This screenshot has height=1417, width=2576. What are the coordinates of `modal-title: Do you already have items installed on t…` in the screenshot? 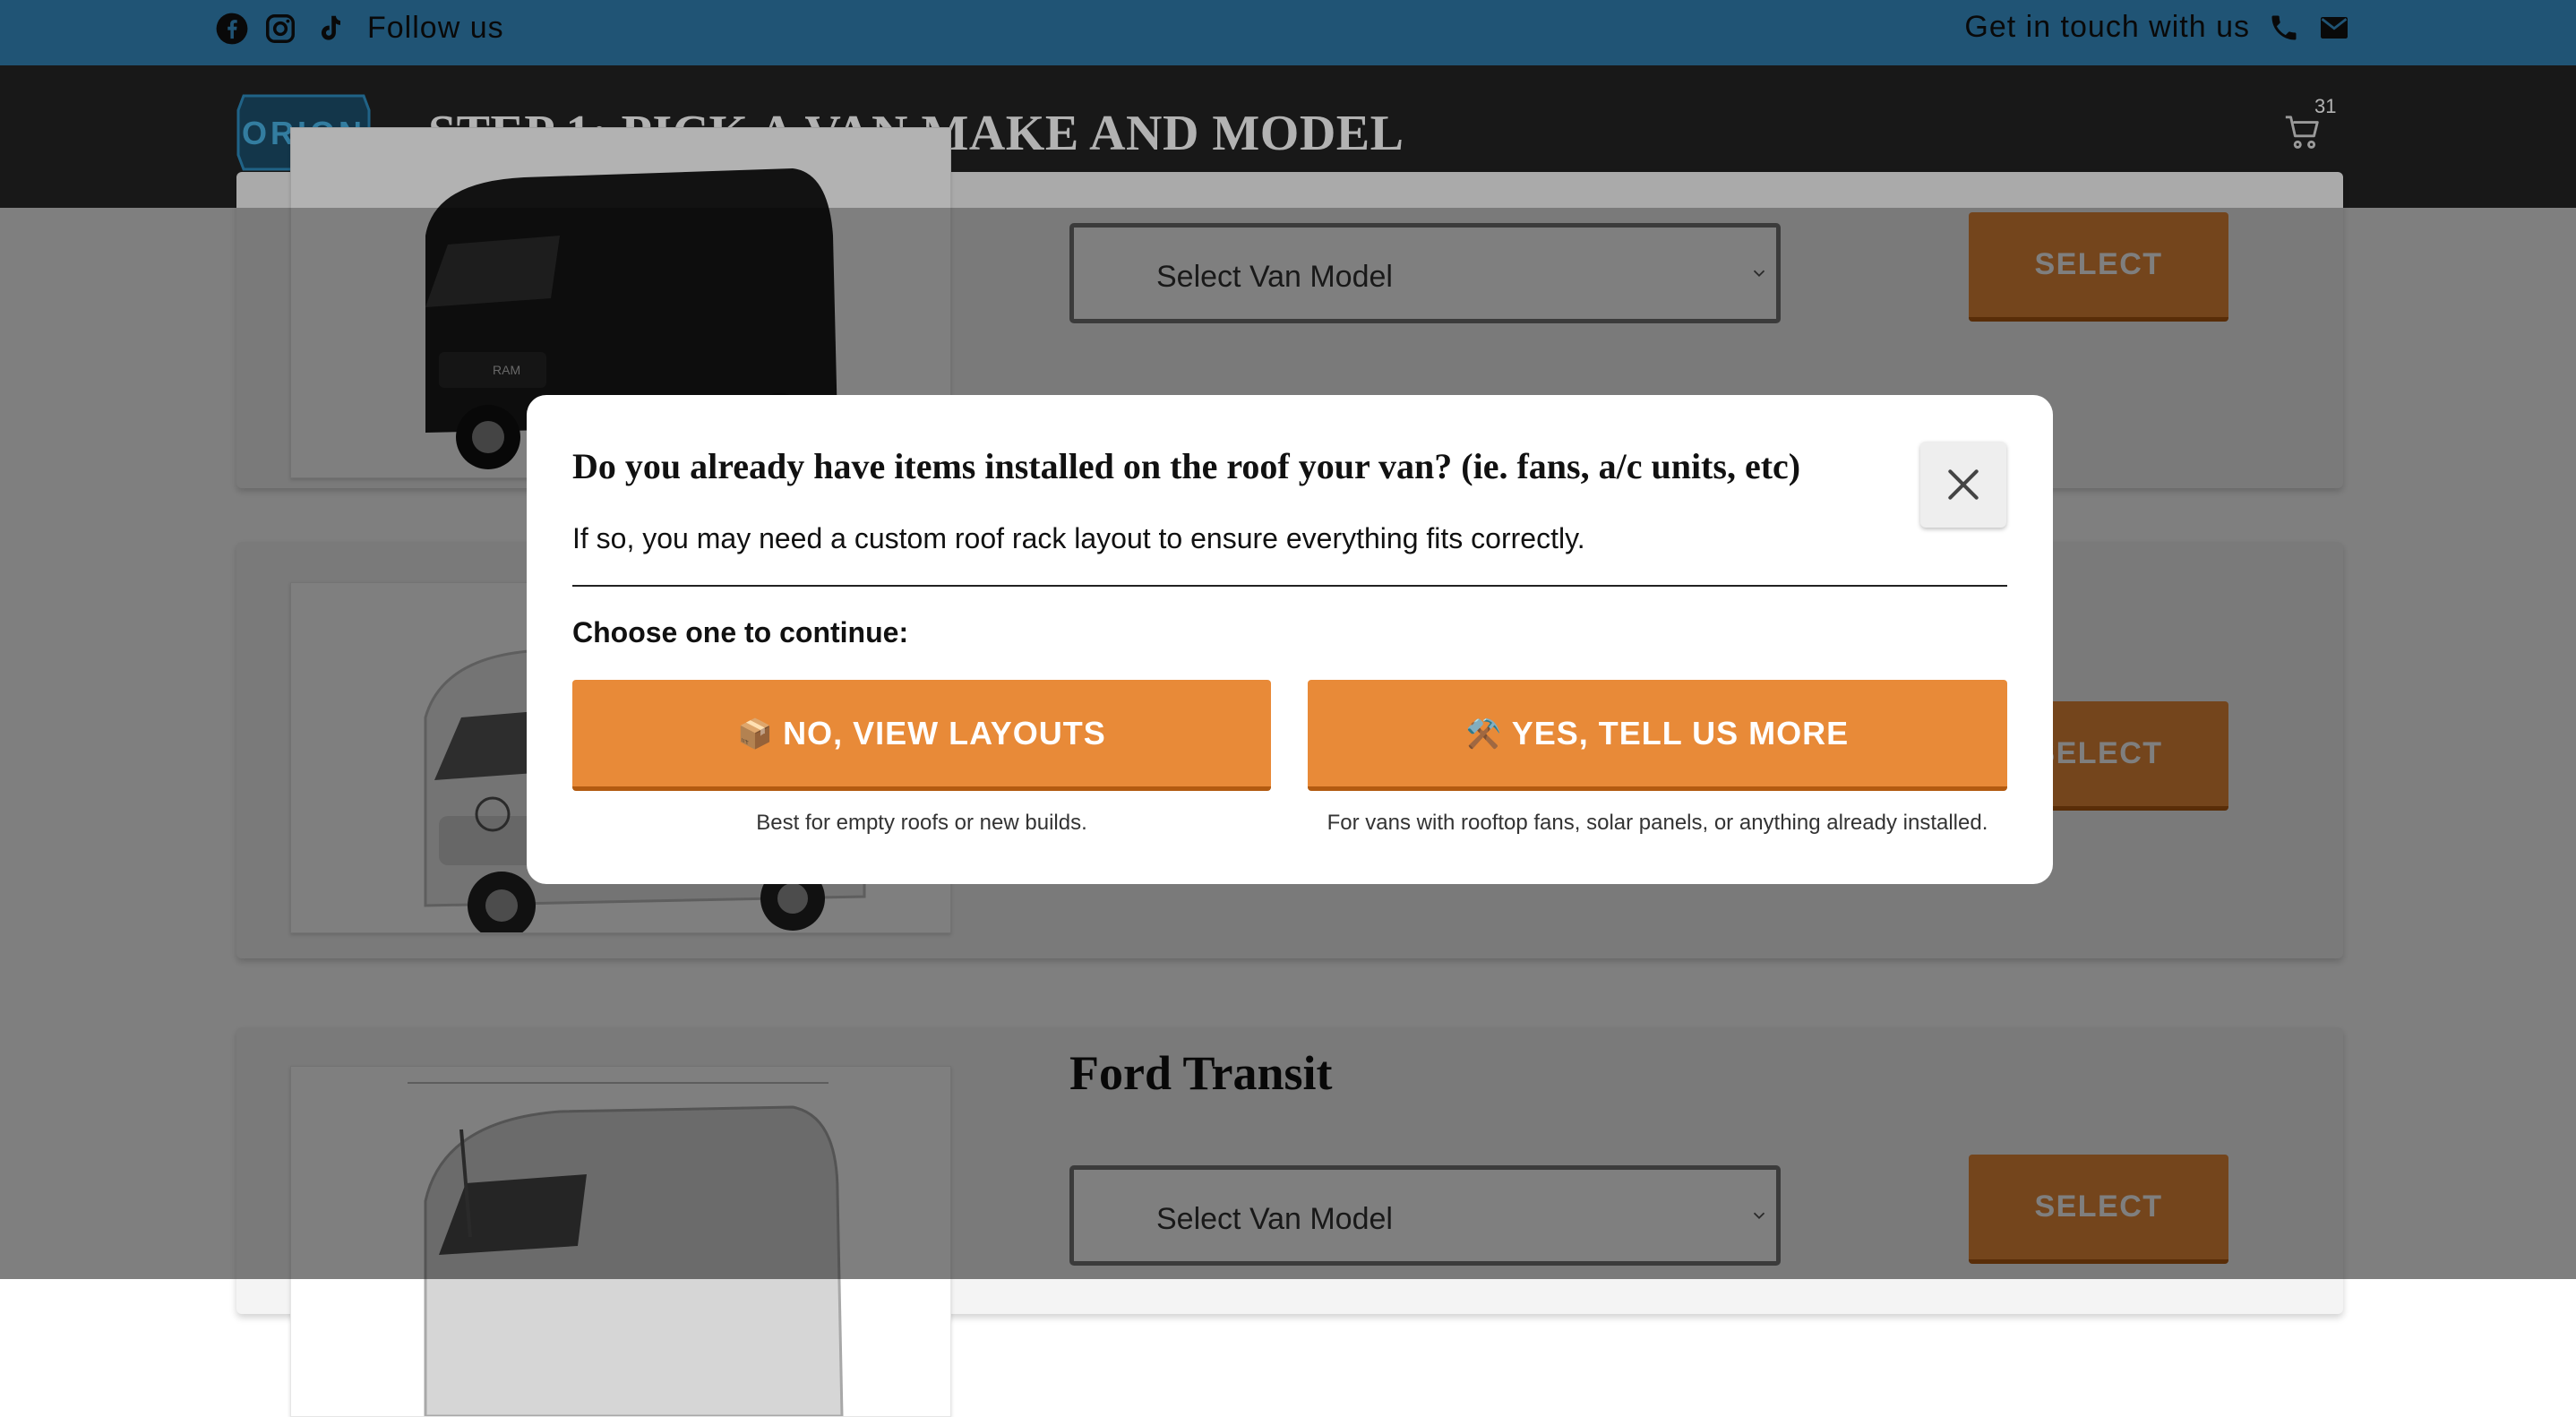 It's located at (1186, 466).